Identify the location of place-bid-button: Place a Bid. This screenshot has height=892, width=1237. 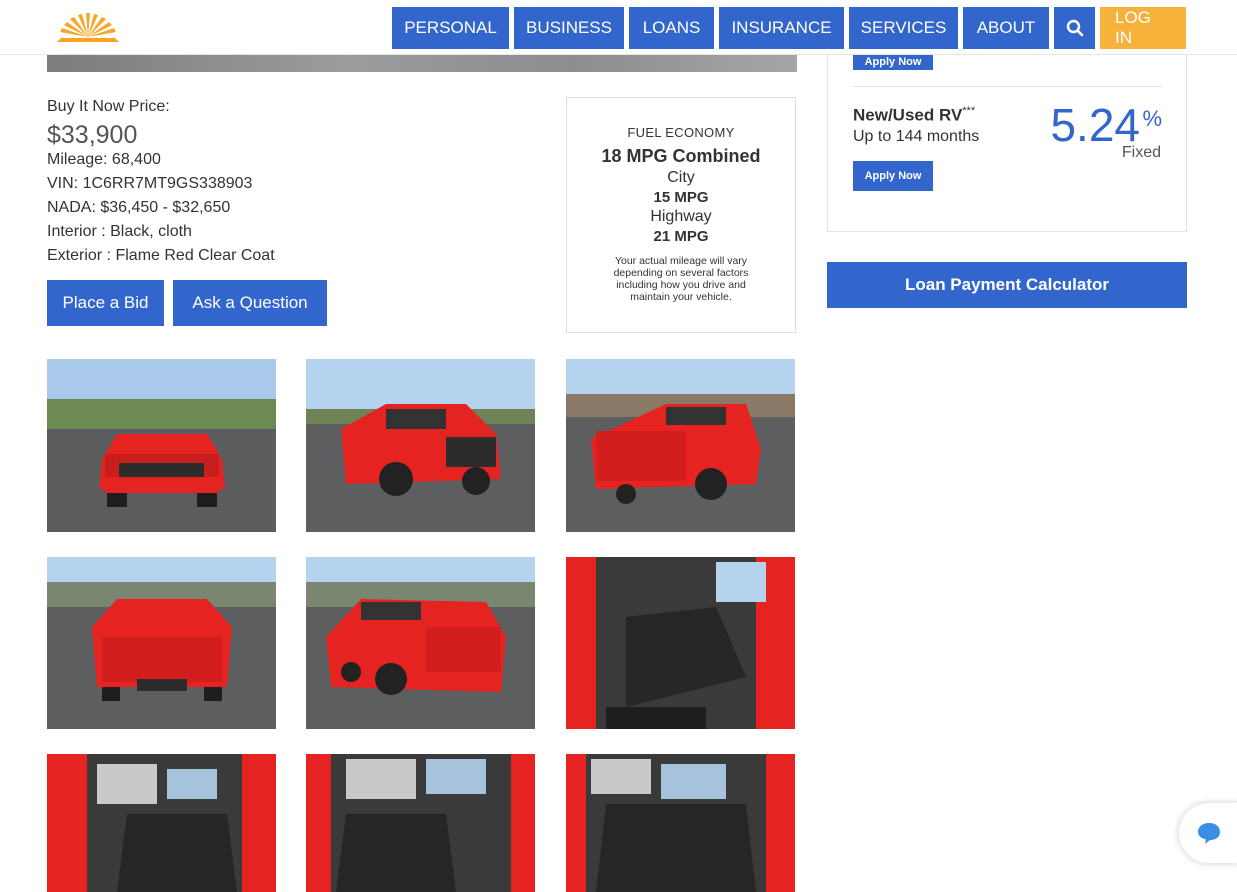
(105, 303).